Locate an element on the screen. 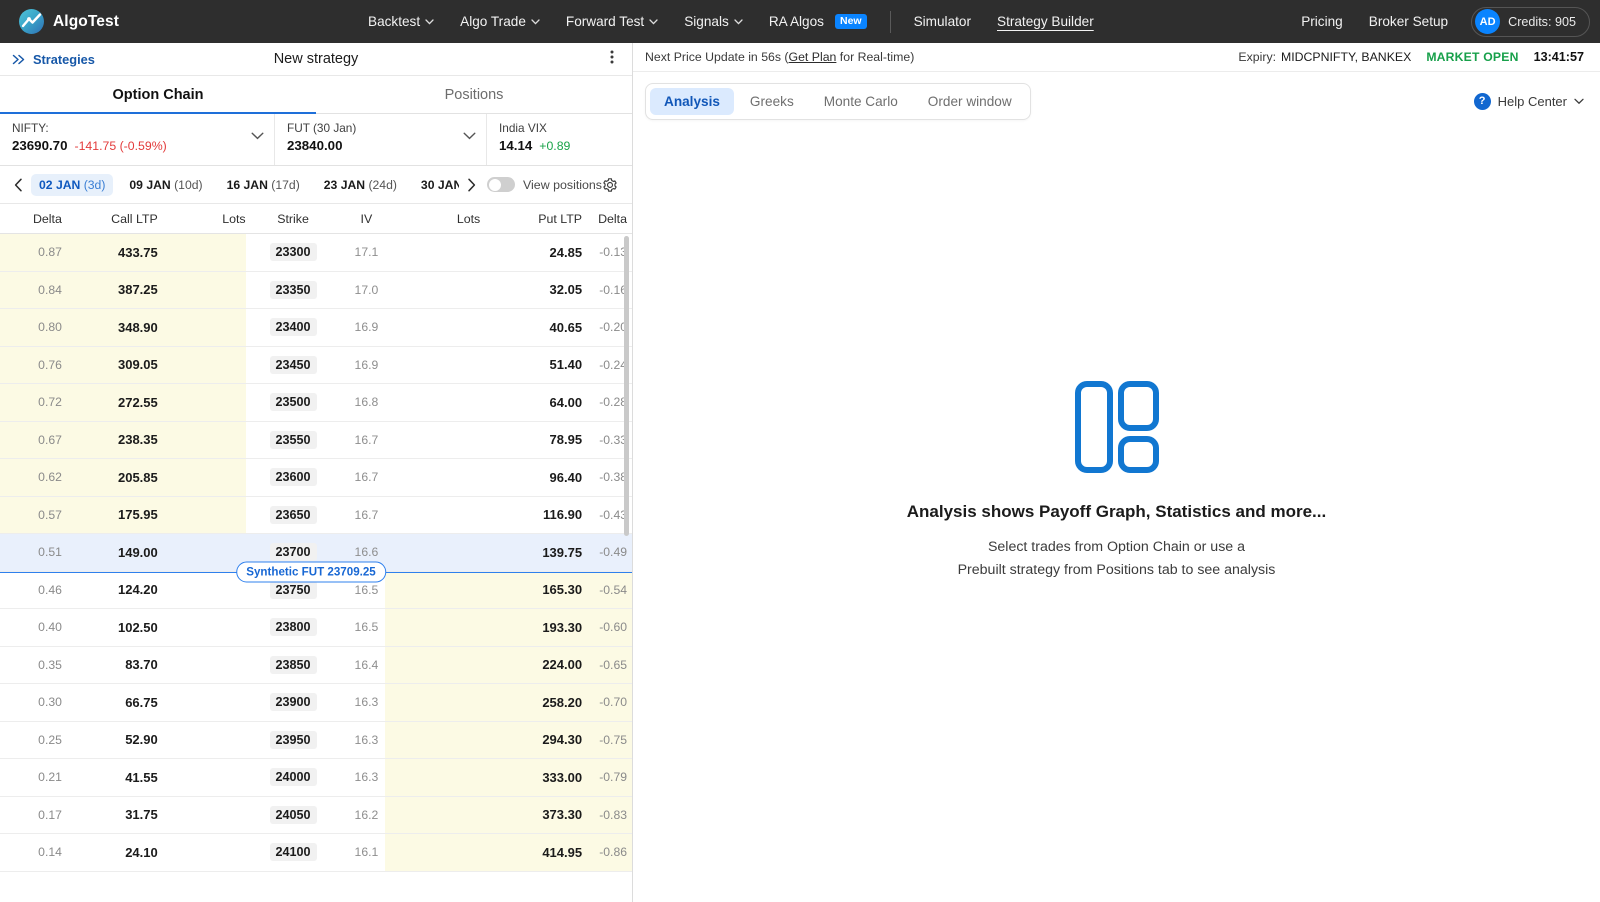  cell-call-ltp: 348.90 is located at coordinates (110, 327).